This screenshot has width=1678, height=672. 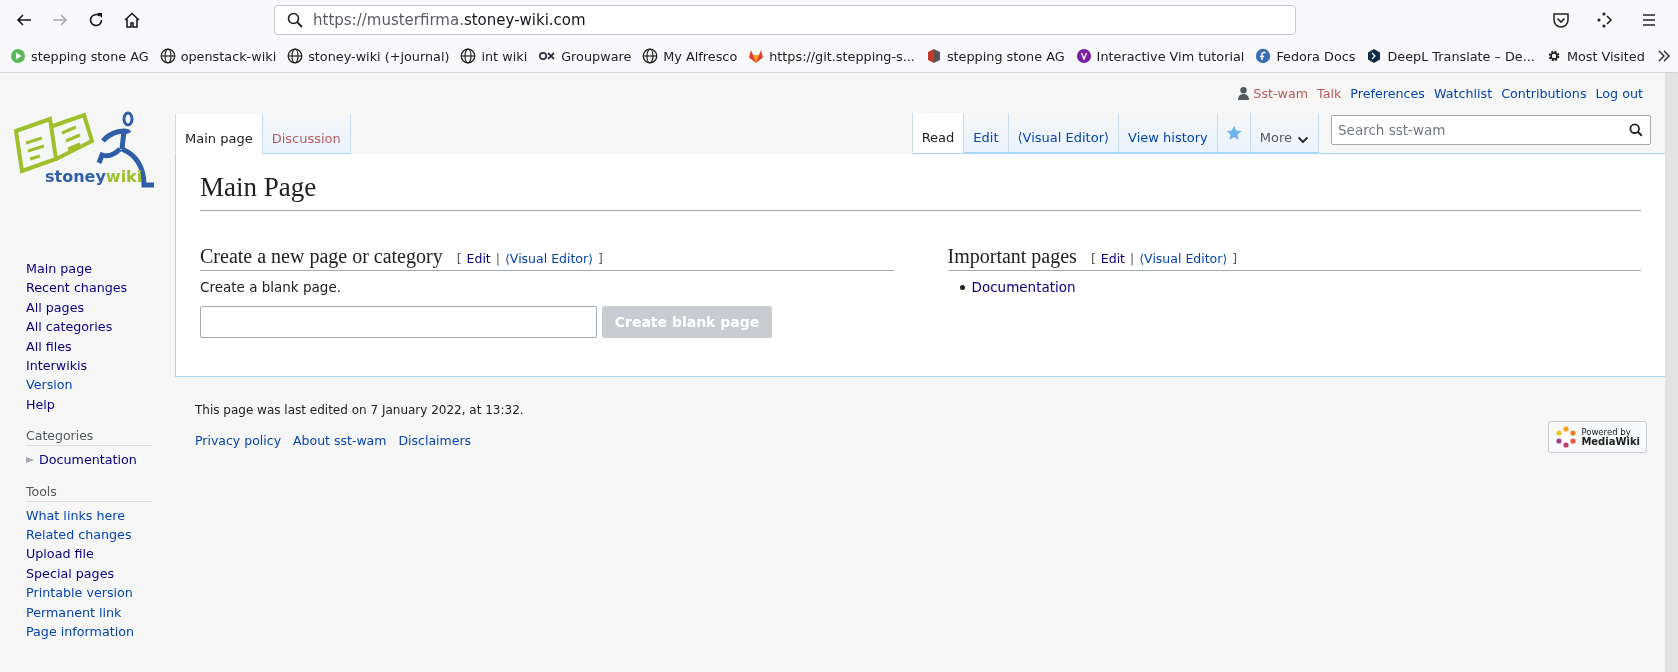 What do you see at coordinates (100, 288) in the screenshot?
I see `sidebar-link: Recent changes` at bounding box center [100, 288].